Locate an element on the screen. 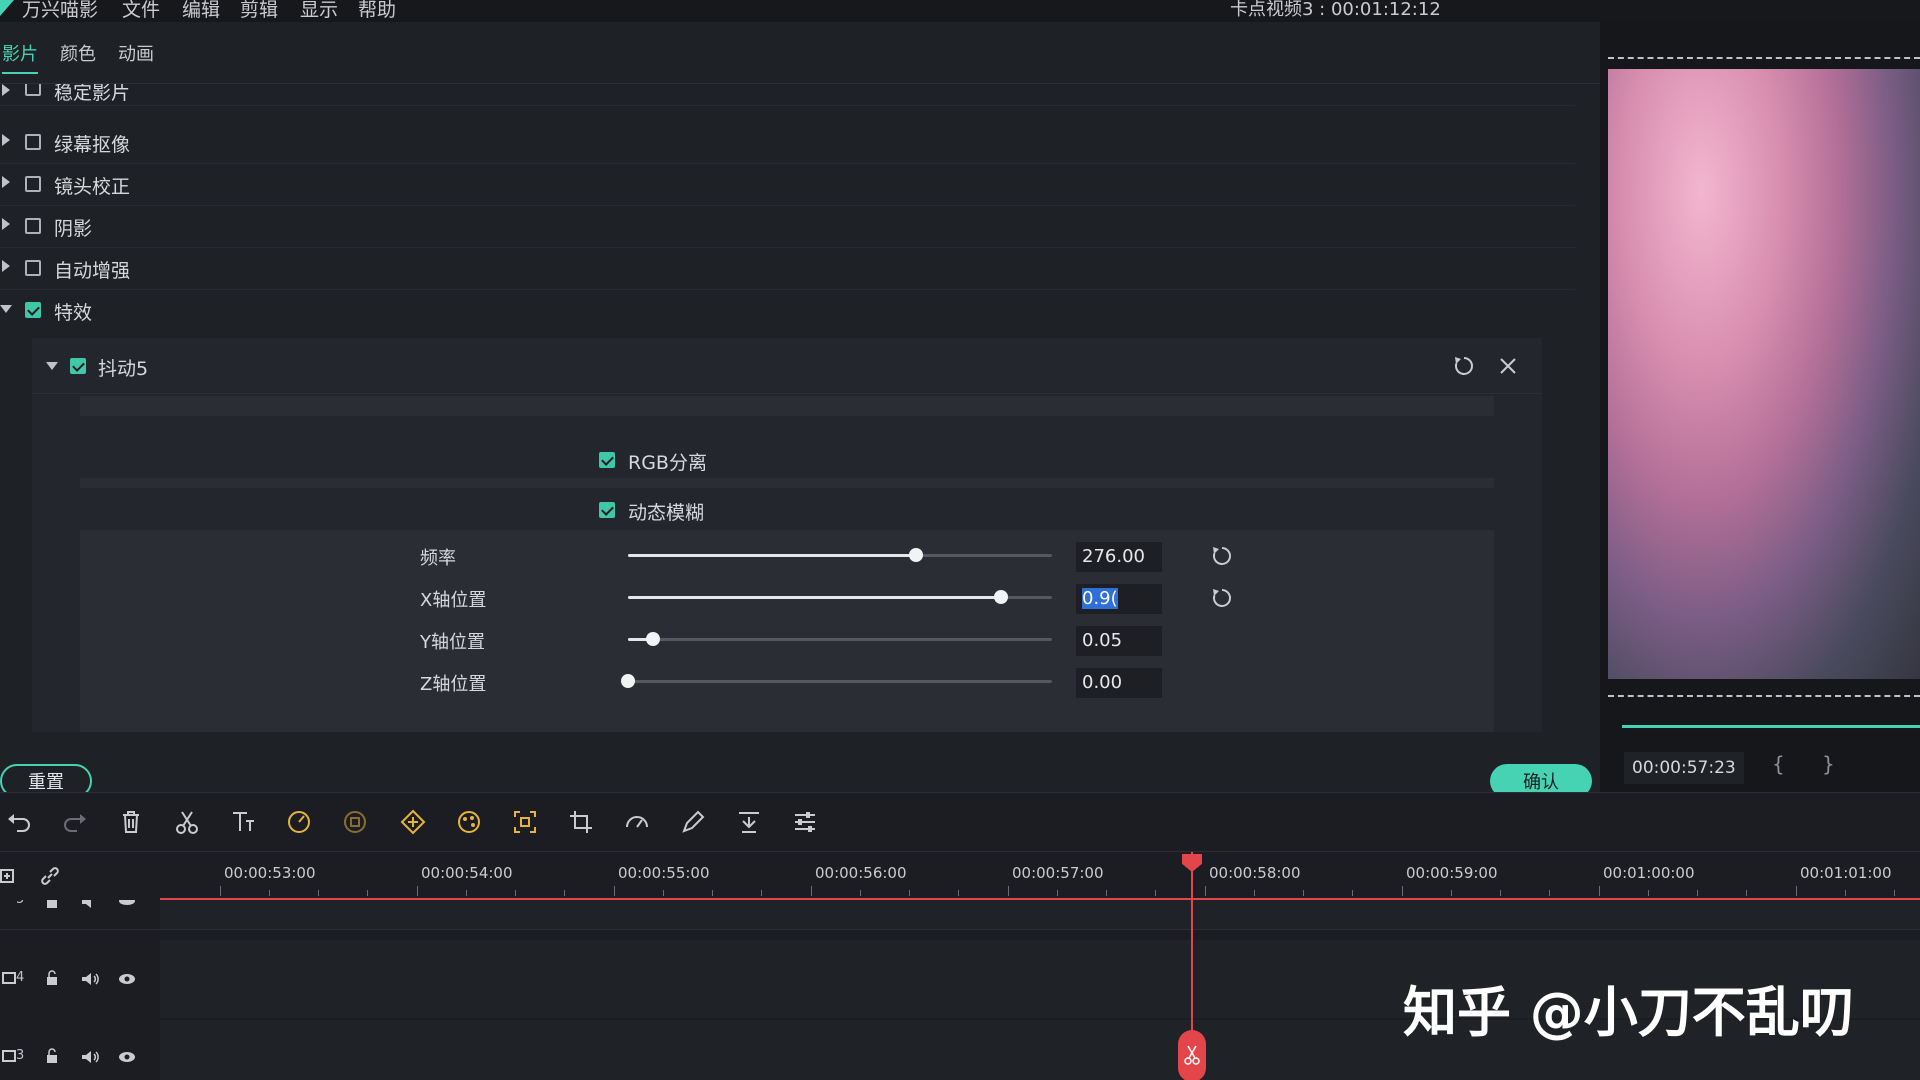 The image size is (1920, 1080). track-header: 3 is located at coordinates (80, 1050).